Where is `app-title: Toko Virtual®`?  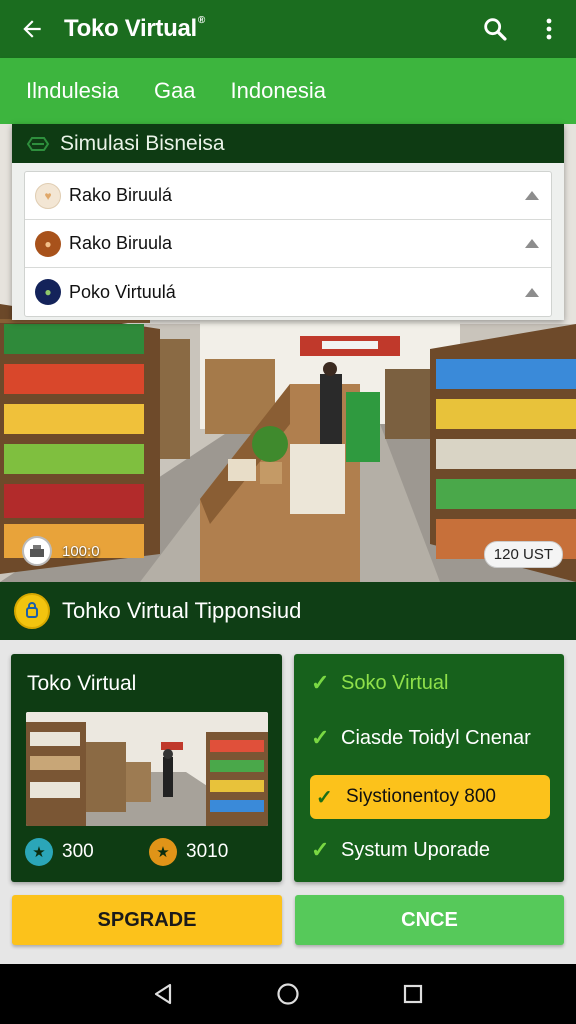
app-title: Toko Virtual® is located at coordinates (134, 28).